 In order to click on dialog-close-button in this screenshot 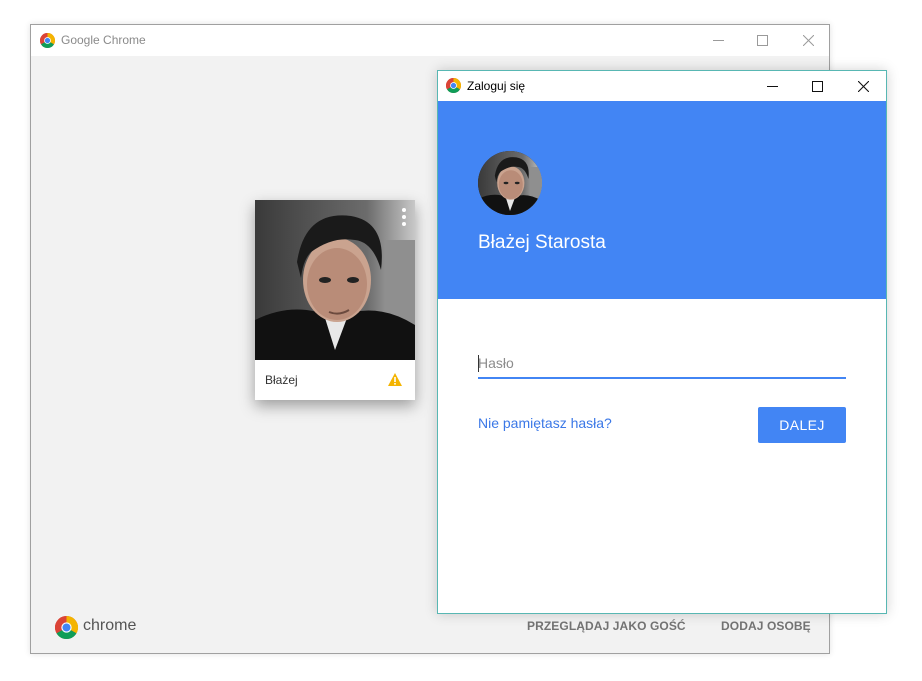, I will do `click(863, 86)`.